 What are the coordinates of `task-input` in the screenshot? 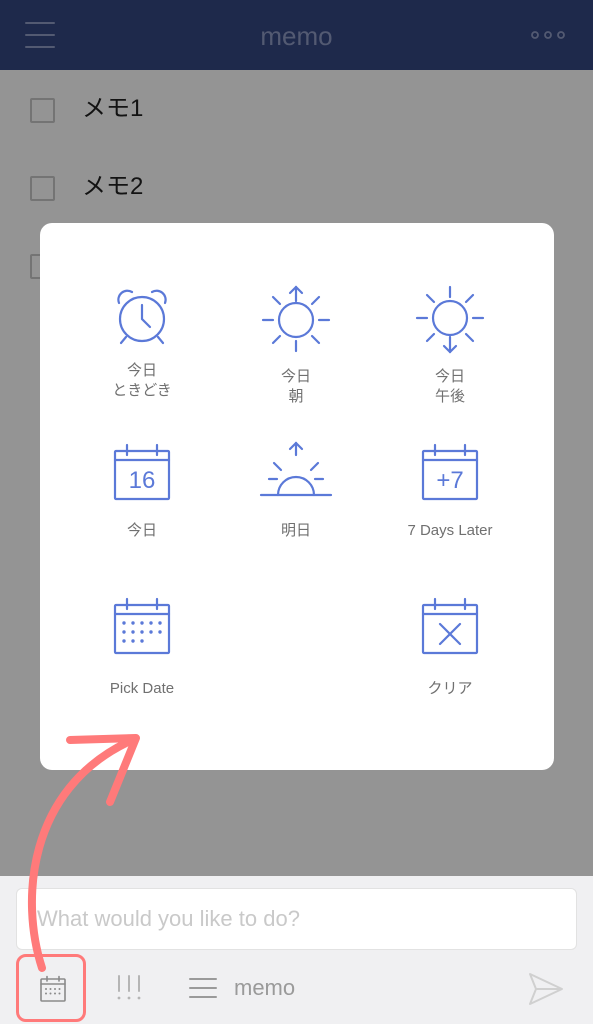 It's located at (296, 919).